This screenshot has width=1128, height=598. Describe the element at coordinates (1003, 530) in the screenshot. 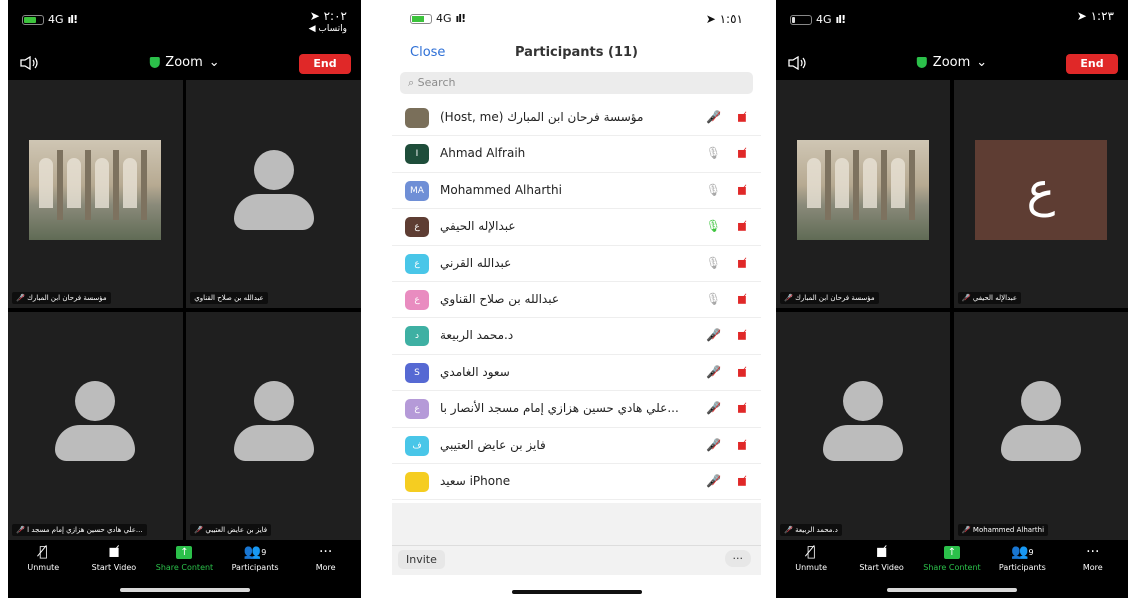

I see `participant-name-label: 🎤̸ Mohammed Alharthi` at that location.